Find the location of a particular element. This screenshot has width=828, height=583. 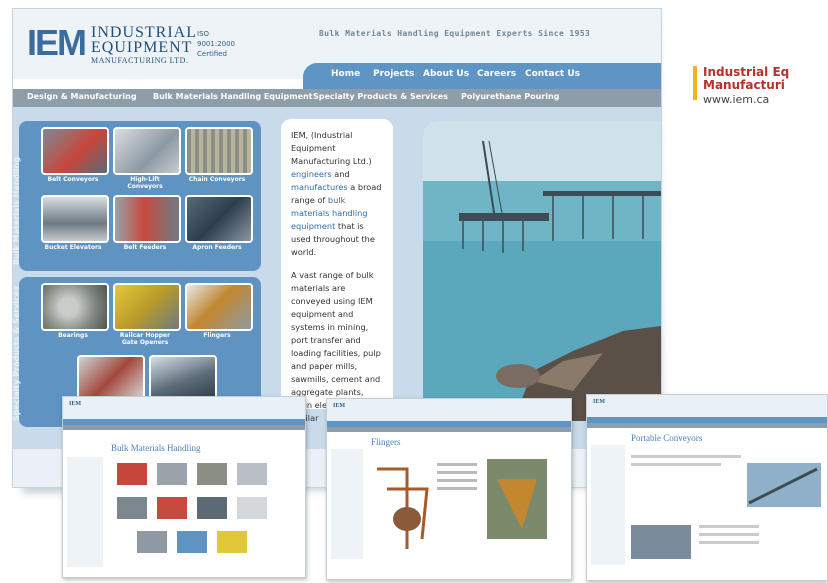

thumbnail-portable-conveyors: IEM Portable Conveyors is located at coordinates (707, 487).